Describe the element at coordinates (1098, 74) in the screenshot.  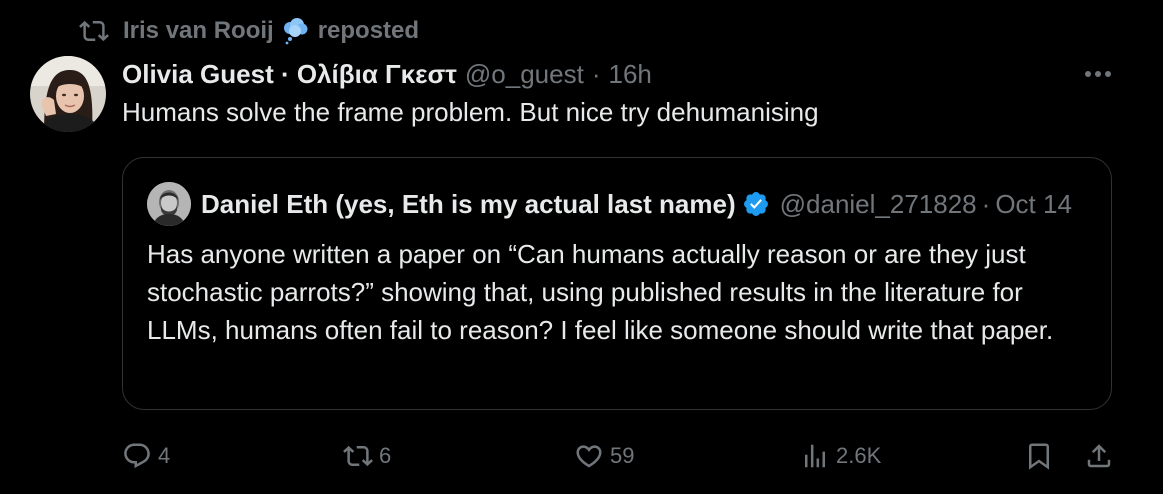
I see `more-options-icon` at that location.